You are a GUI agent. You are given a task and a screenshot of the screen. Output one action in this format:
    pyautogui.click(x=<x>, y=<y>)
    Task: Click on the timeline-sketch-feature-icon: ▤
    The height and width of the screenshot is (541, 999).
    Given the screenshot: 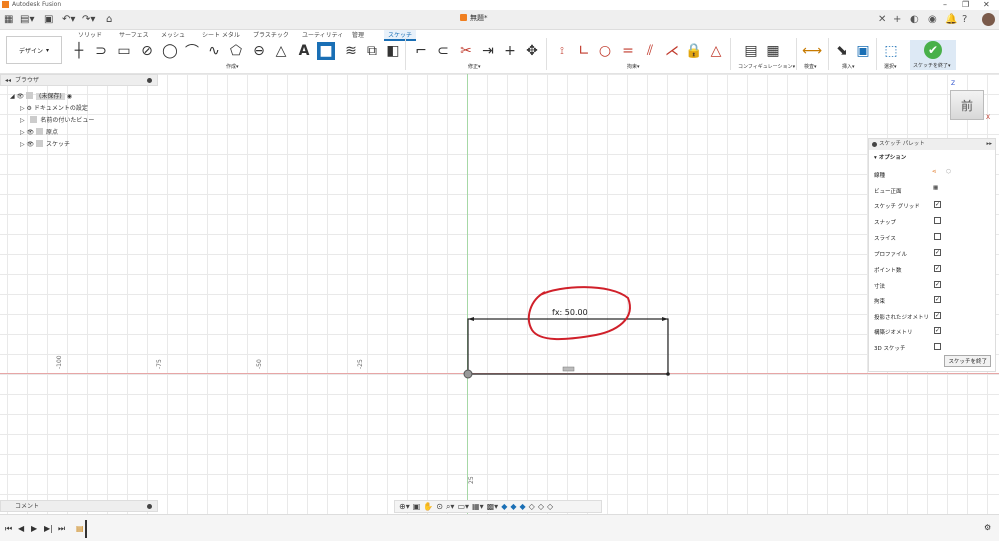 What is the action you would take?
    pyautogui.click(x=80, y=528)
    